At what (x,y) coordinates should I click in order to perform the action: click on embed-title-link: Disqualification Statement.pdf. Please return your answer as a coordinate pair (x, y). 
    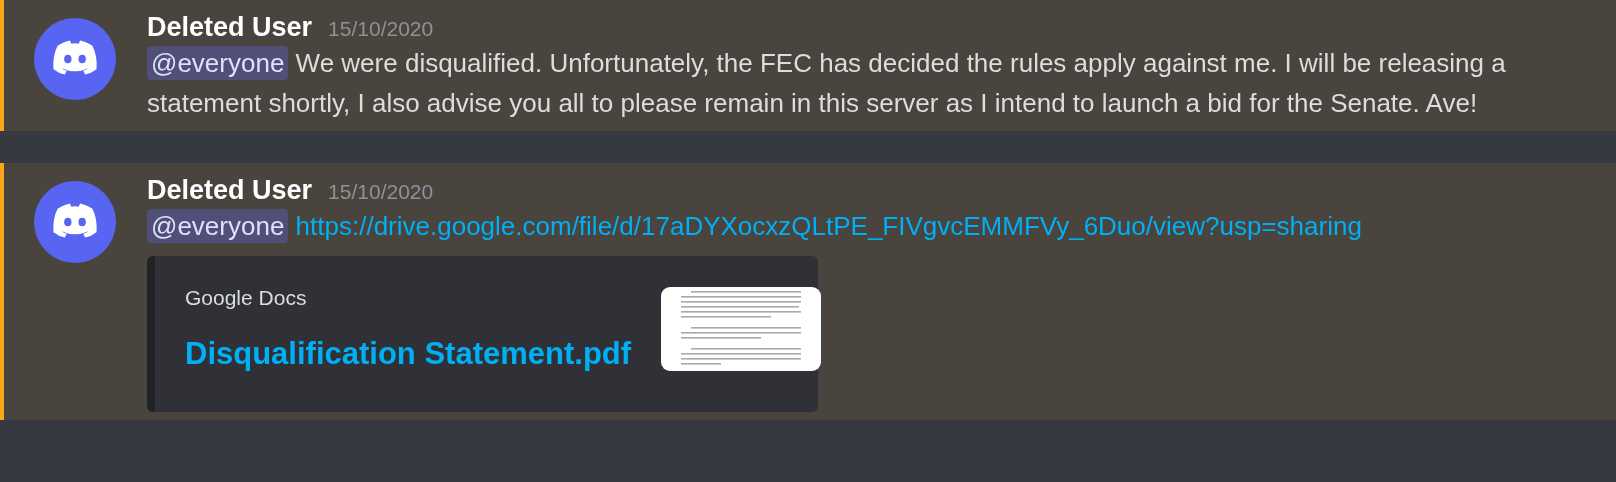
    Looking at the image, I should click on (408, 354).